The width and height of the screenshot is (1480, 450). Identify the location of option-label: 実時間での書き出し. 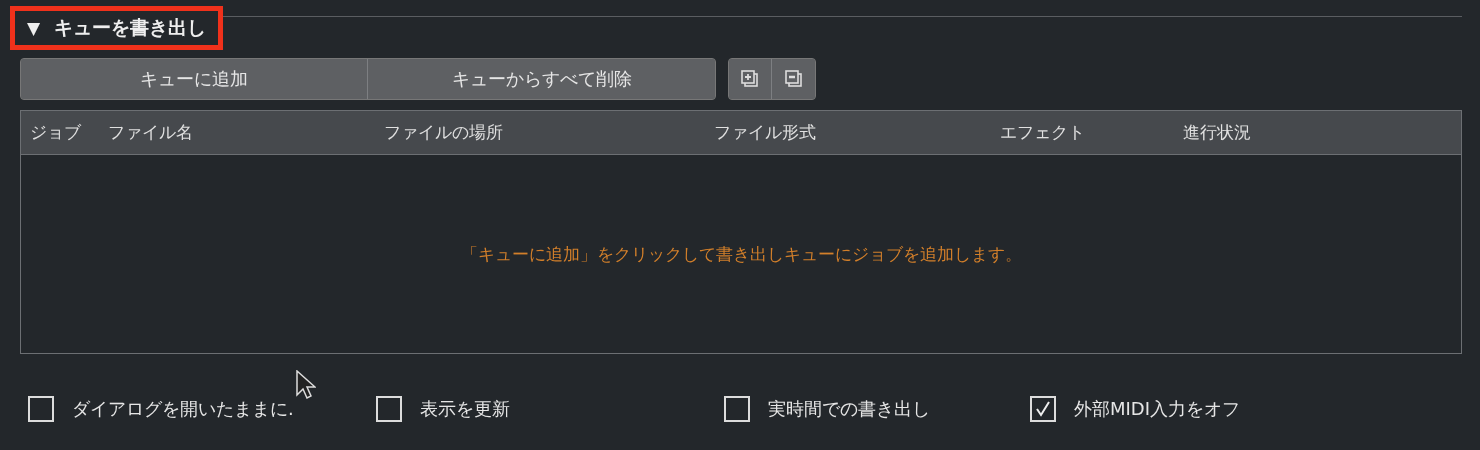
(849, 409).